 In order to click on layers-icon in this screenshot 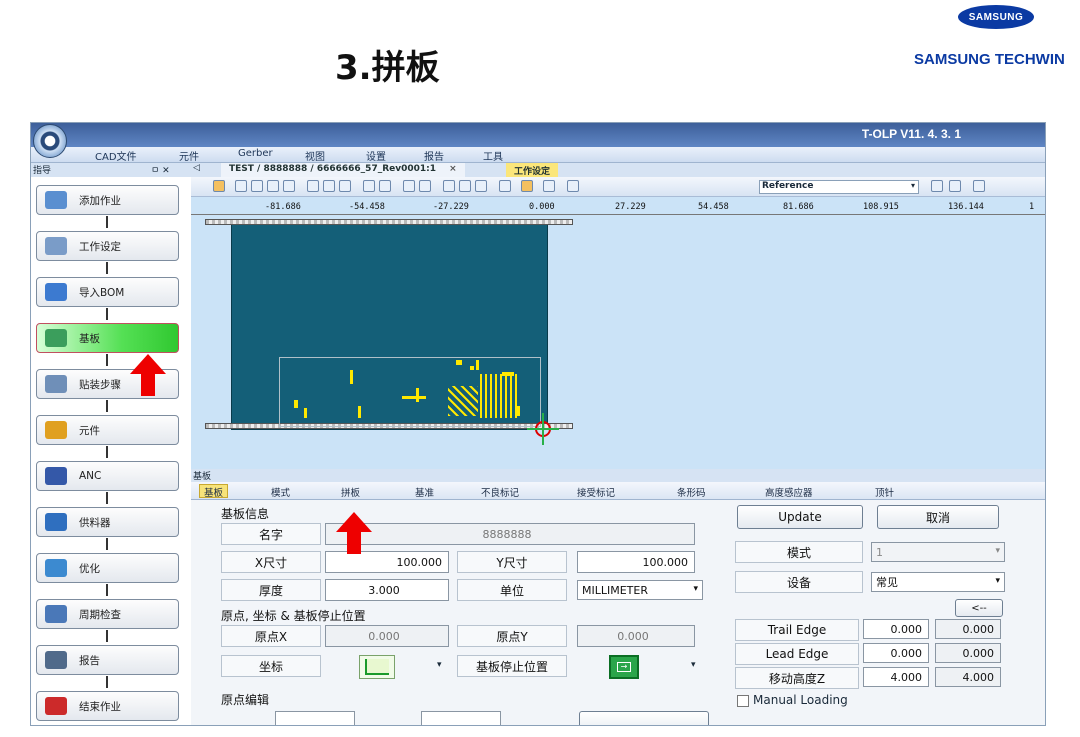, I will do `click(505, 186)`.